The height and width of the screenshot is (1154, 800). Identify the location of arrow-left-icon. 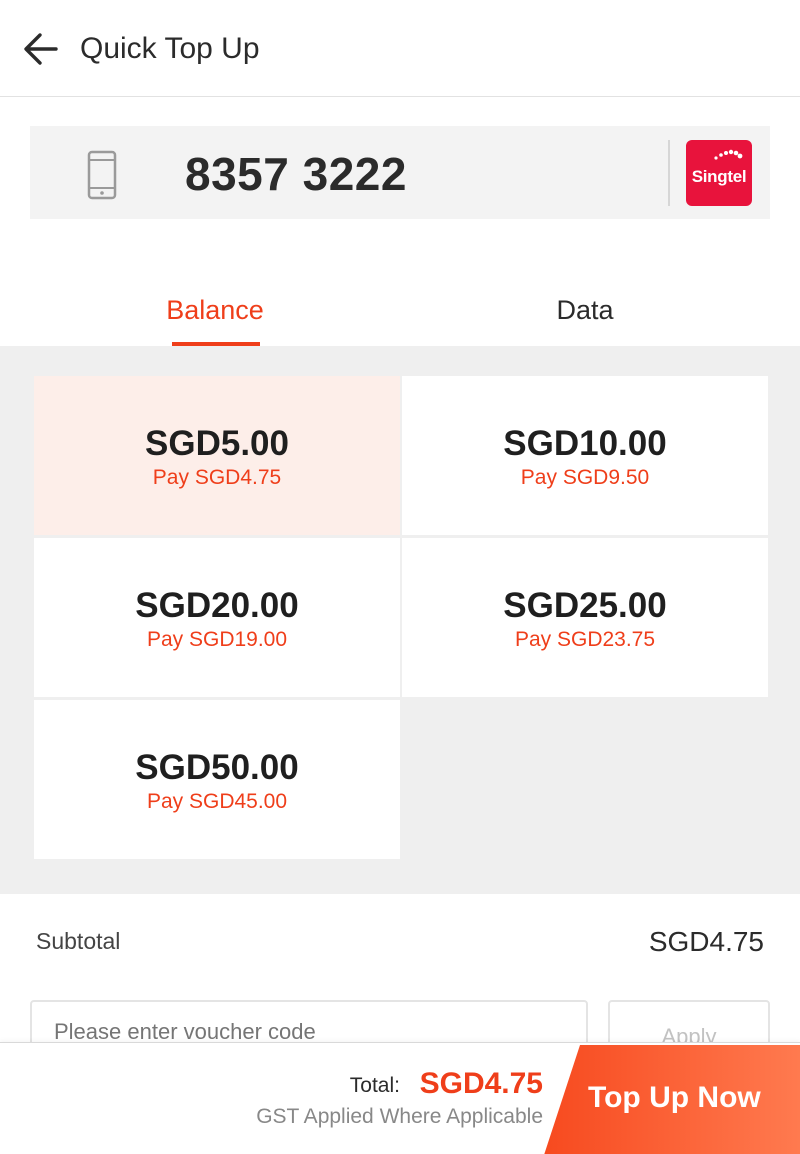
(41, 49).